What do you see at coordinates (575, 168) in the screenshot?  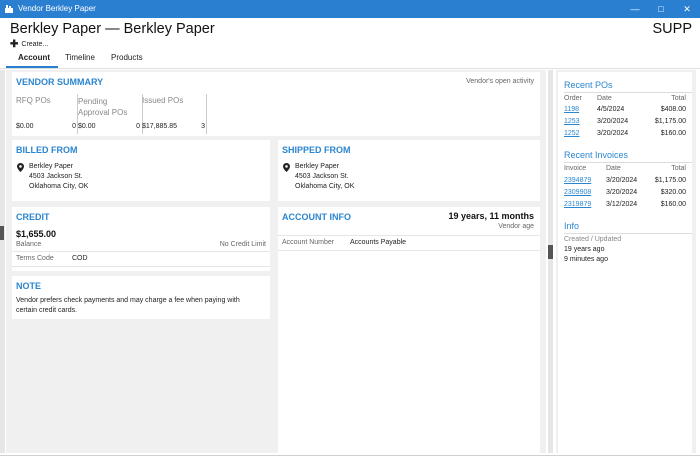 I see `recent-invoices-header-invoice: Invoice` at bounding box center [575, 168].